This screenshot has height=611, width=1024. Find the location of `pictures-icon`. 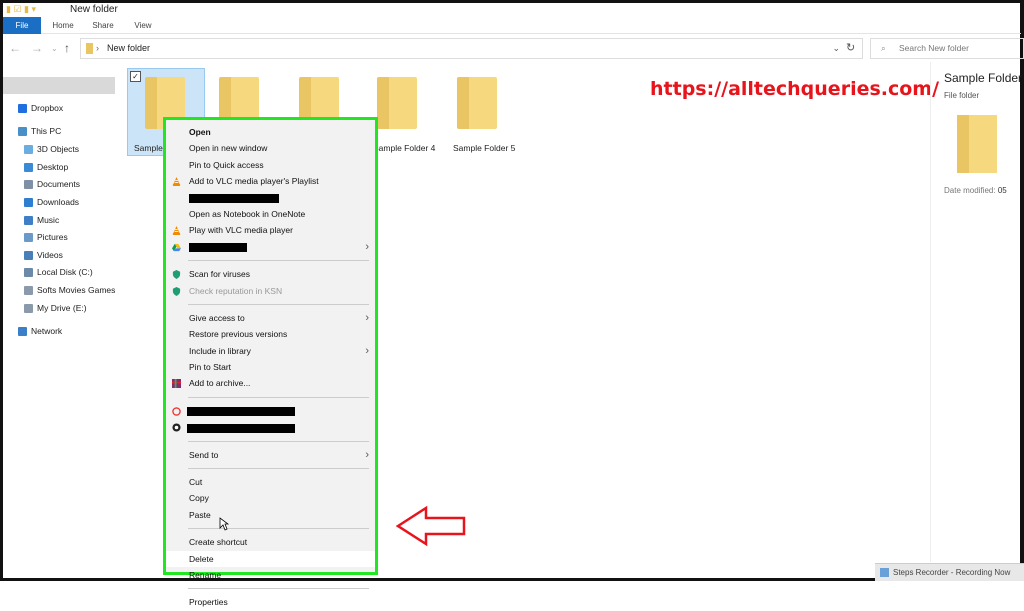

pictures-icon is located at coordinates (28, 237).